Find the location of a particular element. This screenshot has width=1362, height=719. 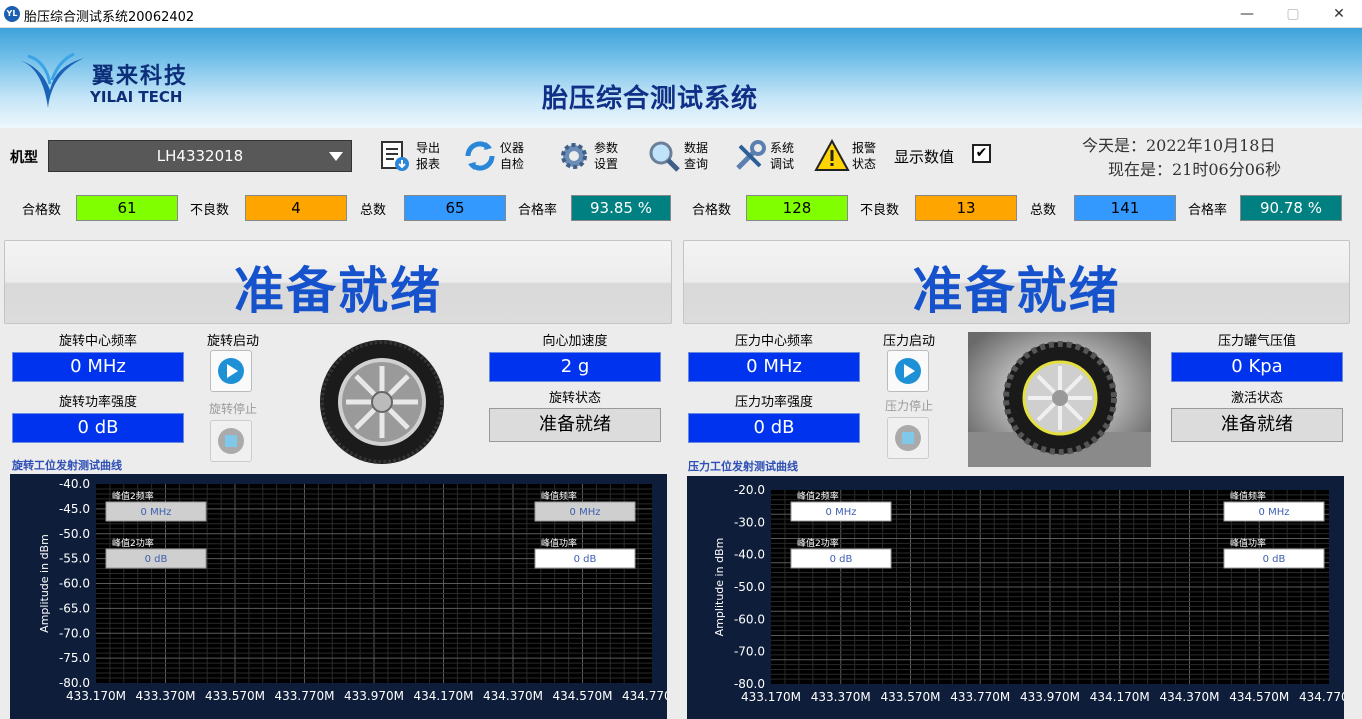

tank-pressure-label: 压力罐气压值 is located at coordinates (1256, 341).